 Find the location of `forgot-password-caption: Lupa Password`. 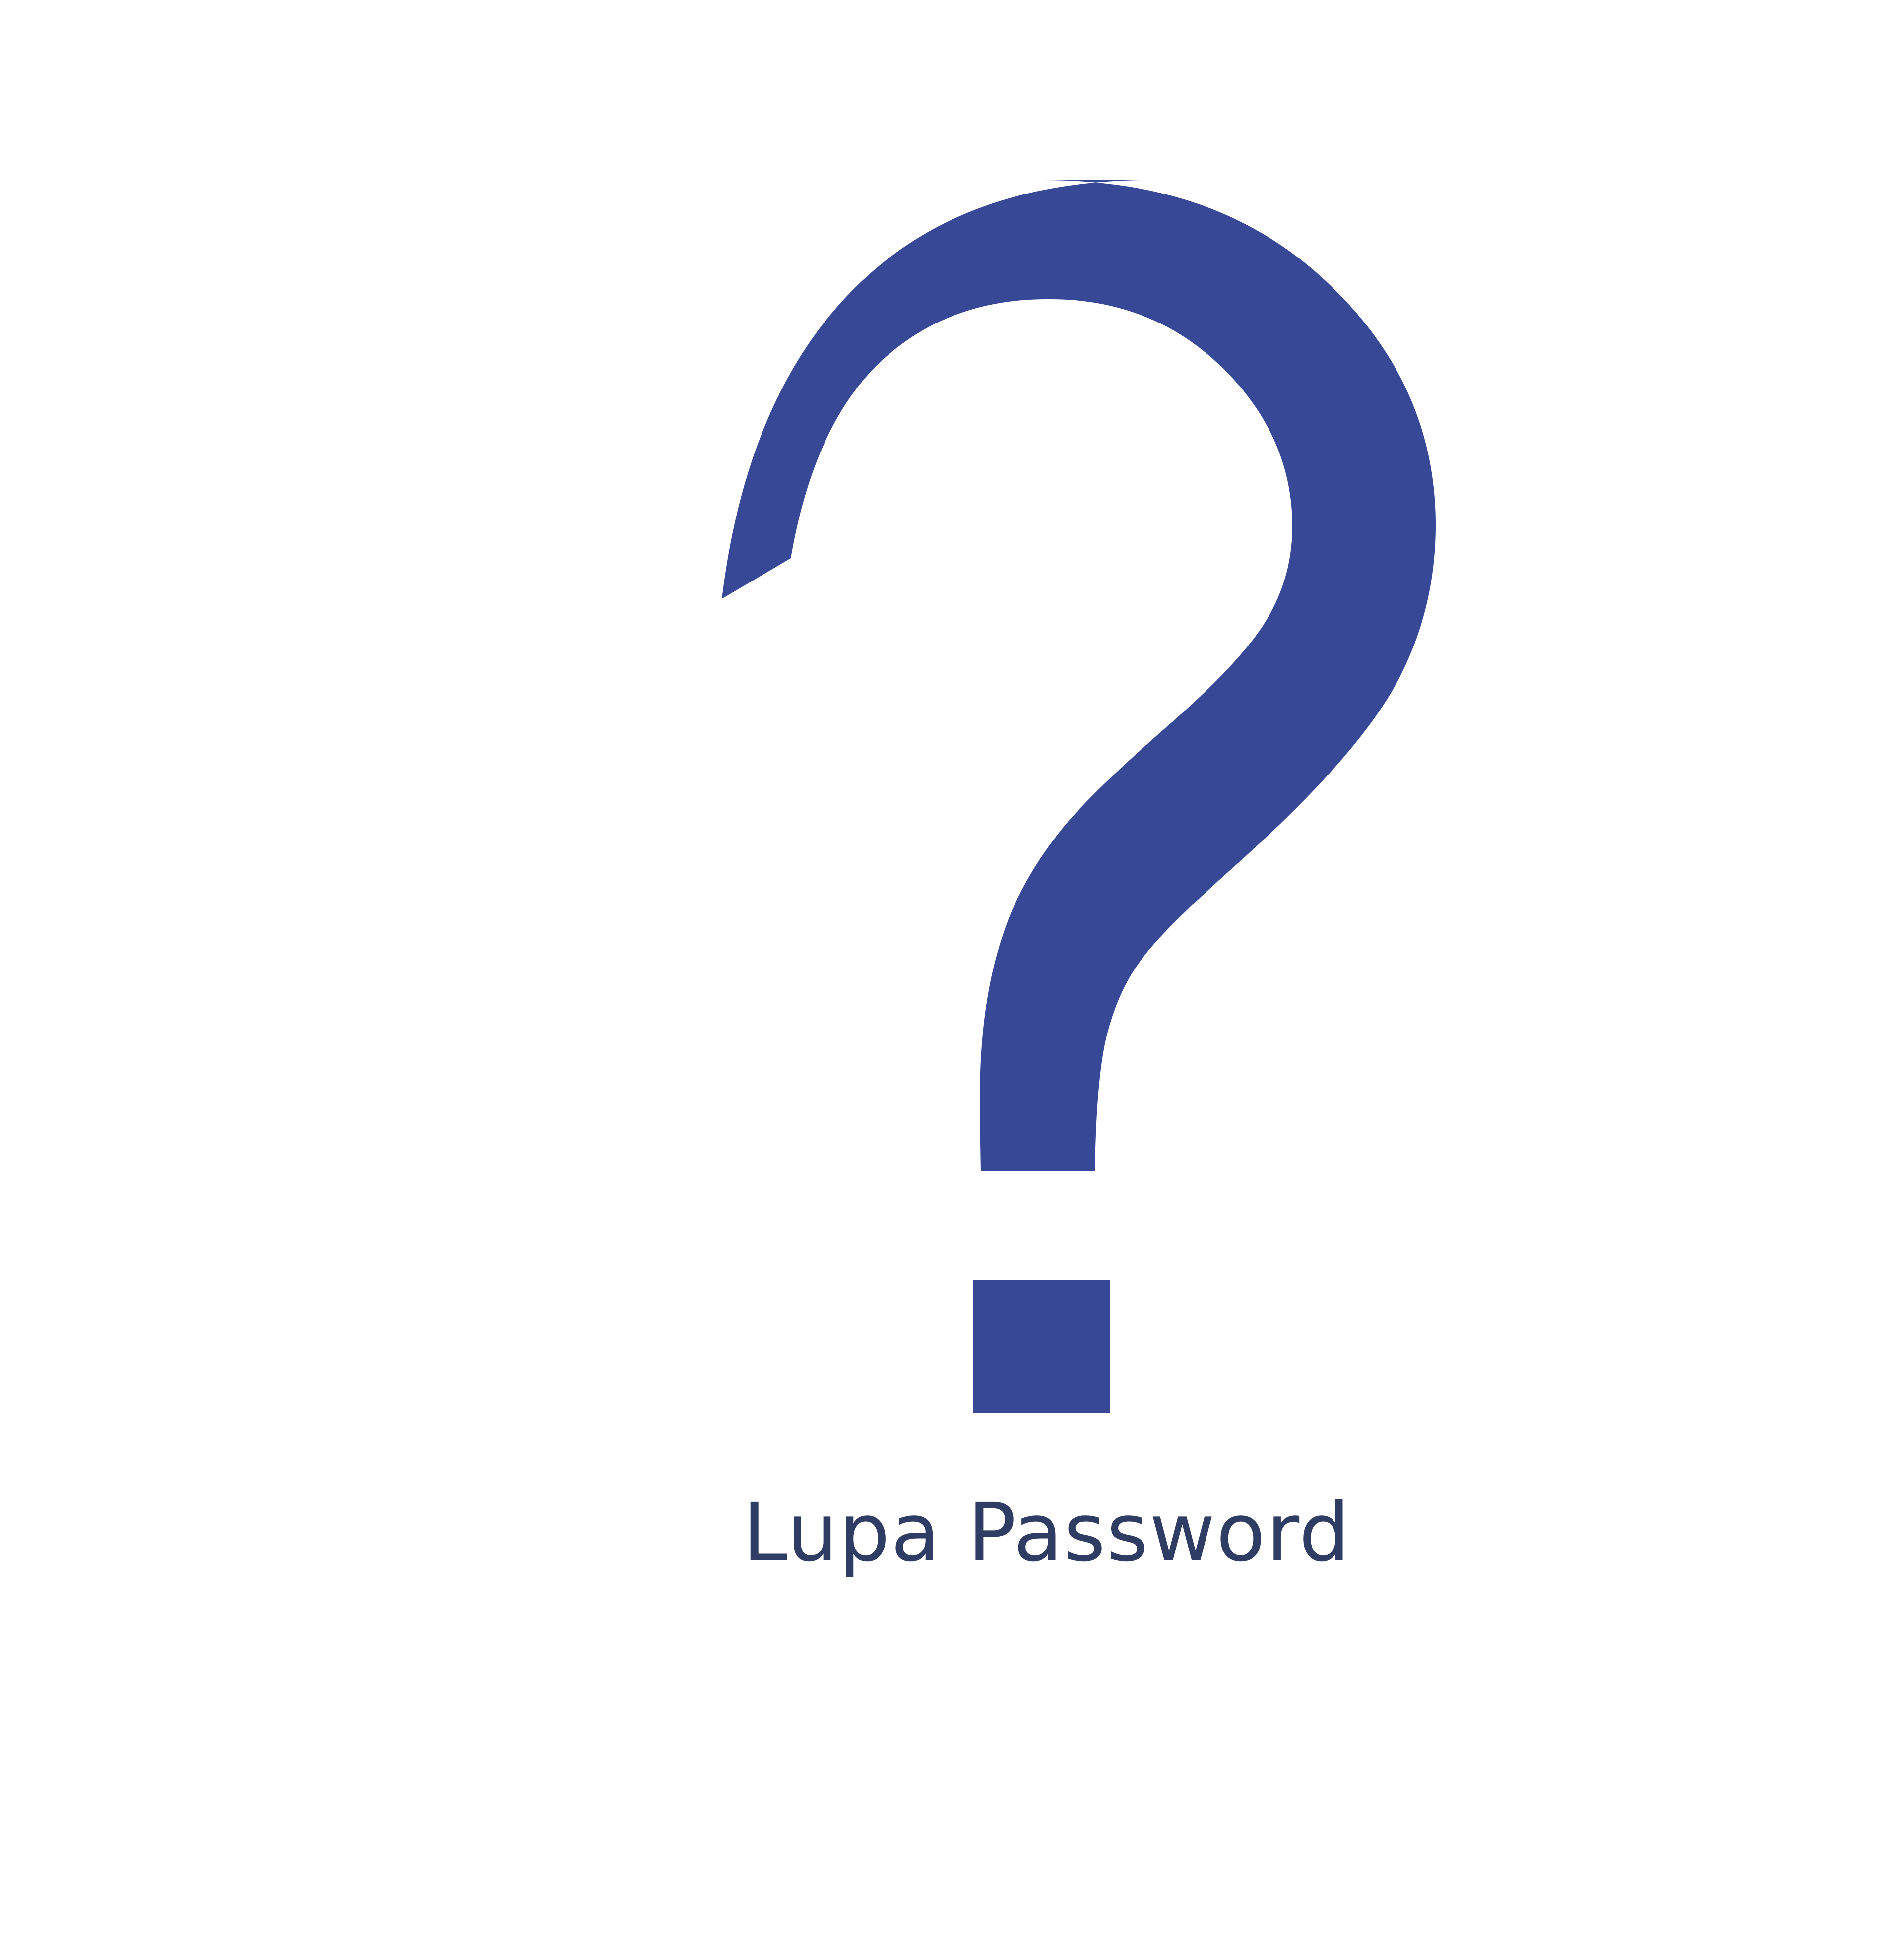

forgot-password-caption: Lupa Password is located at coordinates (1046, 1533).